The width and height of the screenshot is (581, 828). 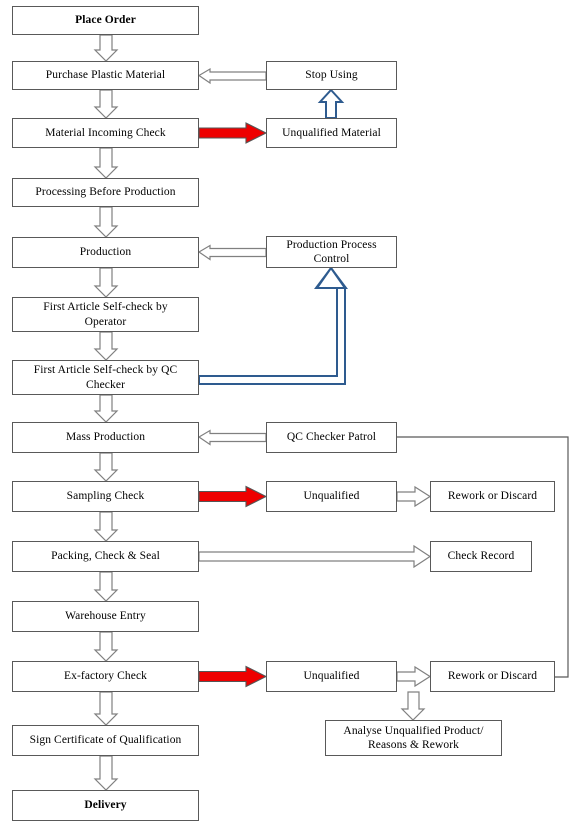 I want to click on arrow-first-article-qc-to-mass-production, so click(x=106, y=408).